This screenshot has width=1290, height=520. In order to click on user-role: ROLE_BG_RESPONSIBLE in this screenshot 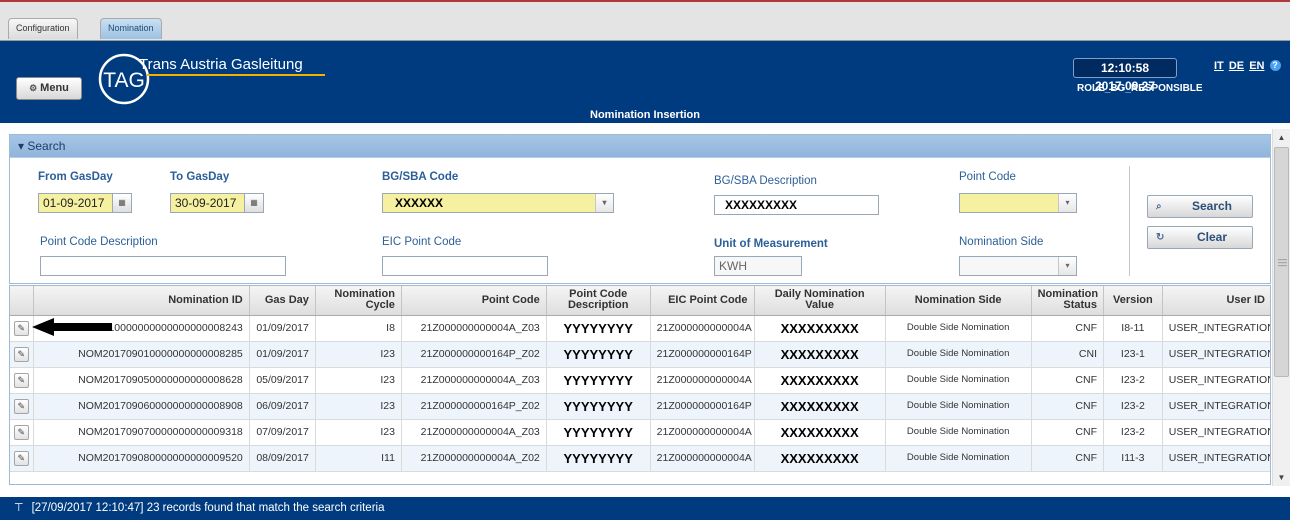, I will do `click(1140, 88)`.